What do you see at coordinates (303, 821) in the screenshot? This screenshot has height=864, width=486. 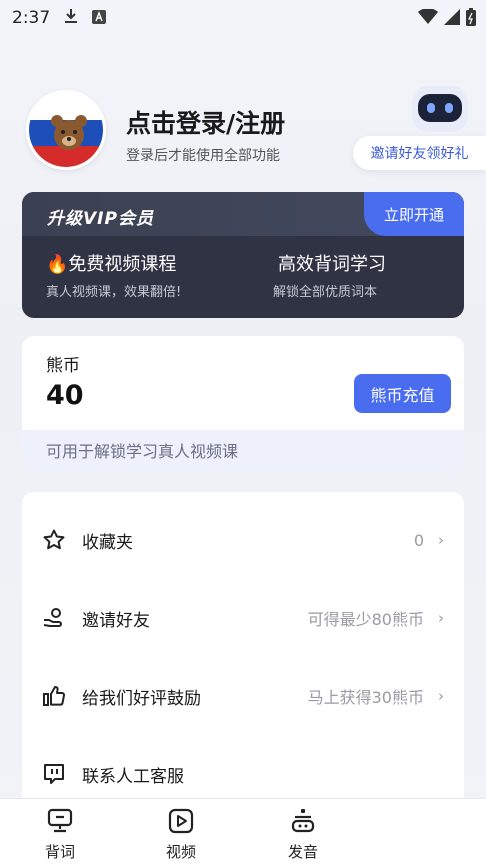 I see `pronunciation-icon` at bounding box center [303, 821].